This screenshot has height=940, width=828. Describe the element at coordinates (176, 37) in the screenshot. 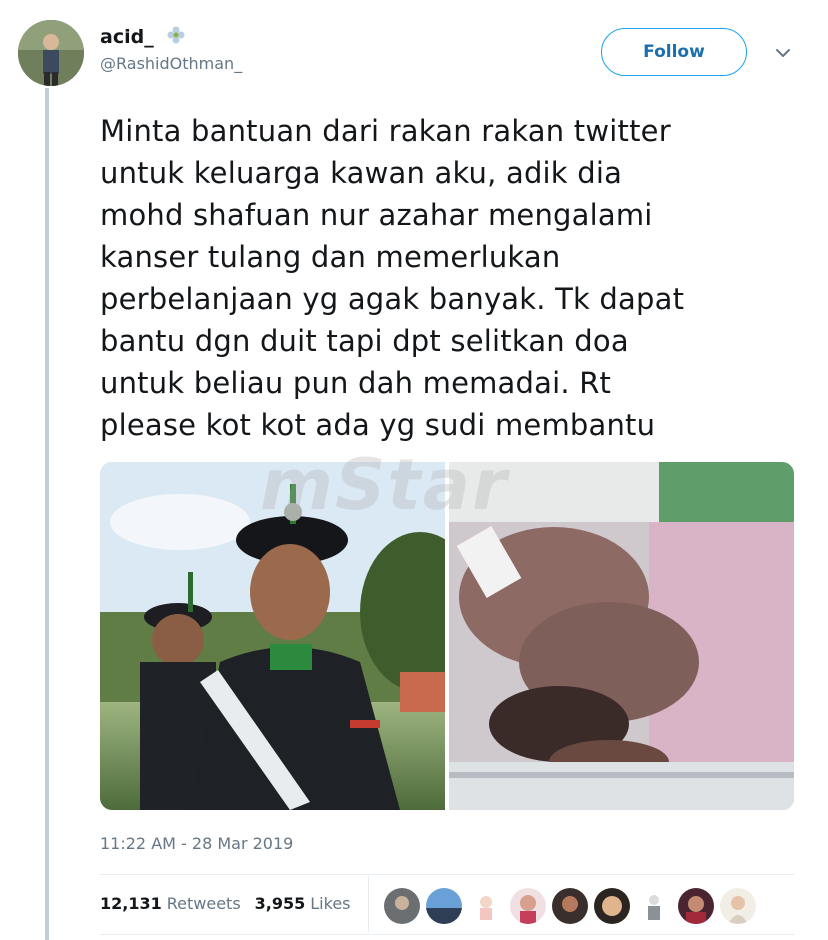

I see `flower-icon` at that location.